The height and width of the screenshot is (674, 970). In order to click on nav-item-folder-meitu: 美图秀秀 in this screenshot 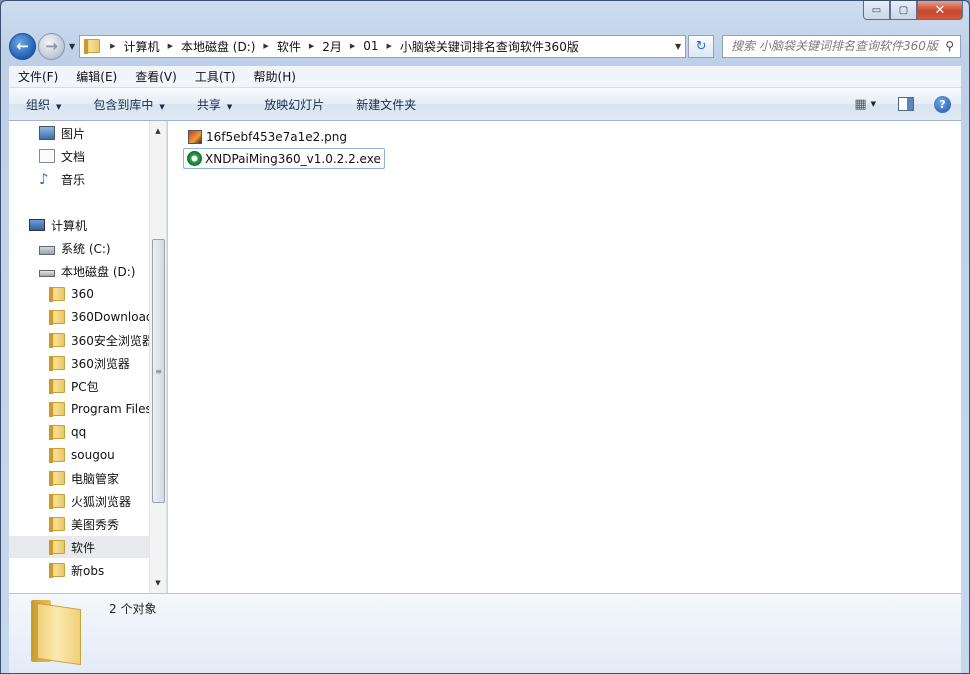, I will do `click(79, 524)`.